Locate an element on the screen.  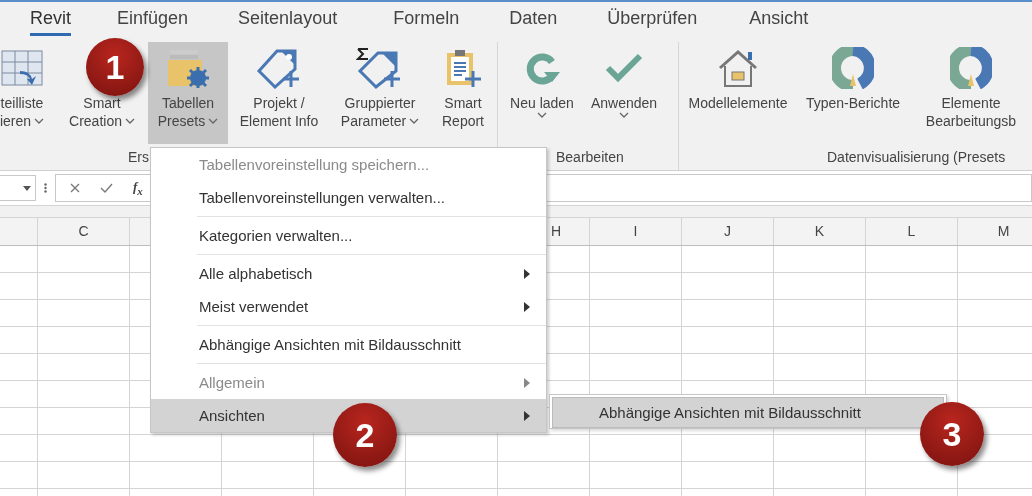
column-header: K is located at coordinates (820, 231).